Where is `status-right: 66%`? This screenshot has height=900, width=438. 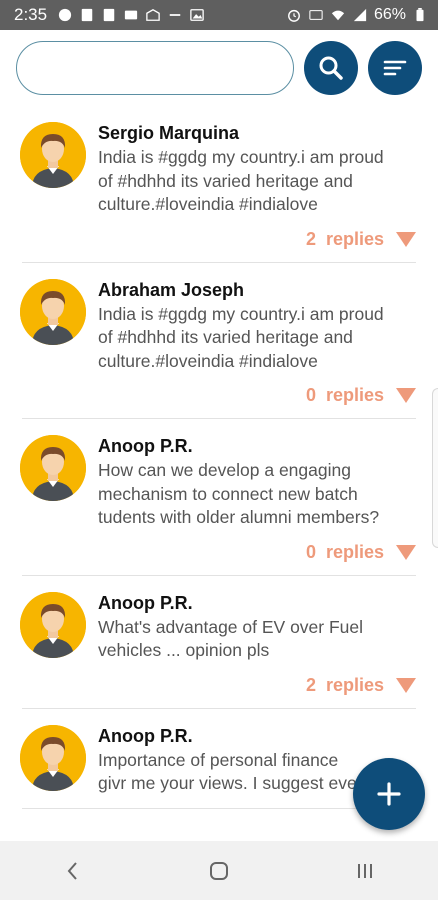
status-right: 66% is located at coordinates (357, 15).